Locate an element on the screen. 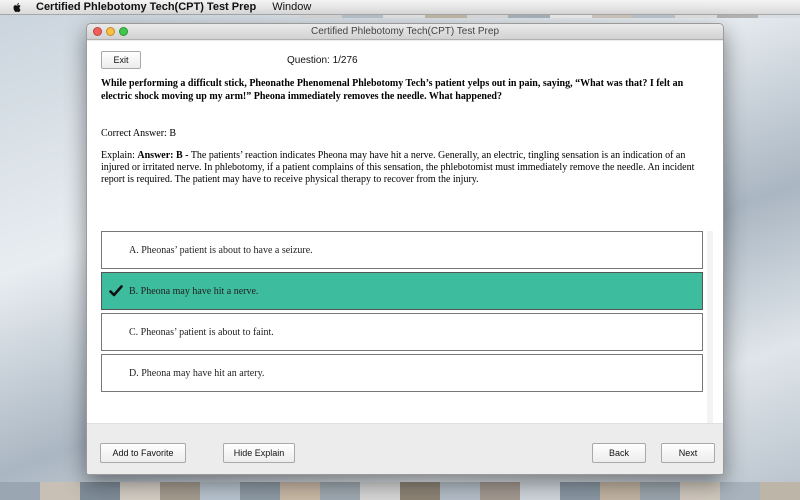 The width and height of the screenshot is (800, 500). check-icon is located at coordinates (116, 291).